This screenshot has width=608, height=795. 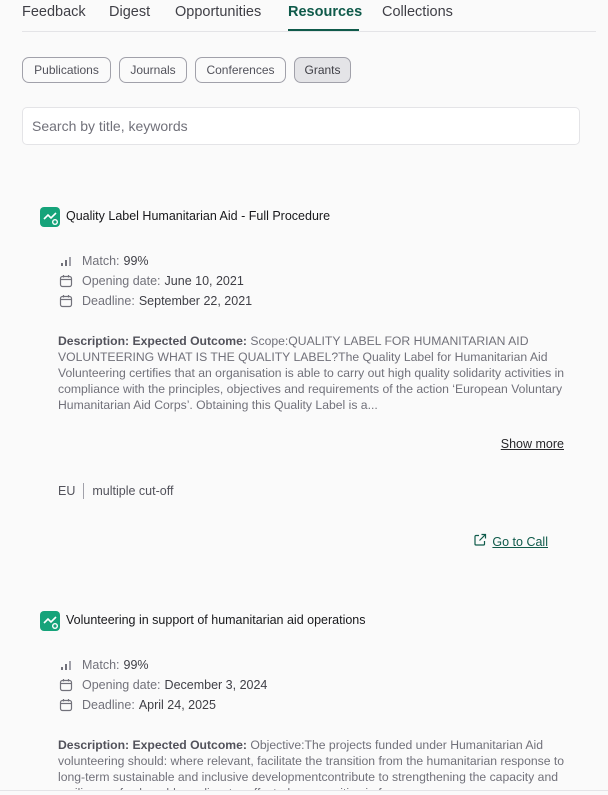 What do you see at coordinates (153, 70) in the screenshot?
I see `chip-journals: Journals` at bounding box center [153, 70].